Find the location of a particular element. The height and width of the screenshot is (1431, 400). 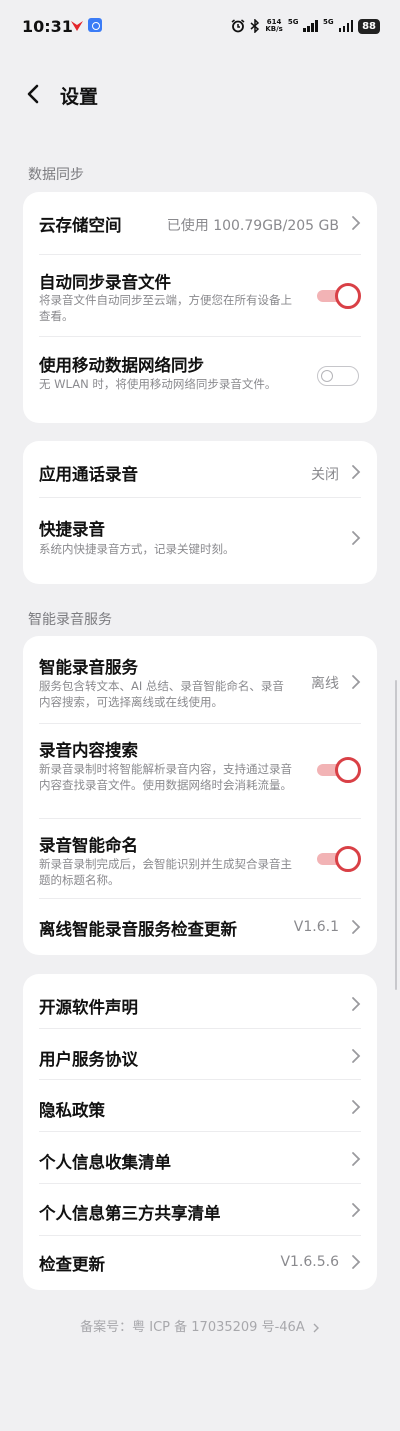

status-time: 10:31 is located at coordinates (47, 26).